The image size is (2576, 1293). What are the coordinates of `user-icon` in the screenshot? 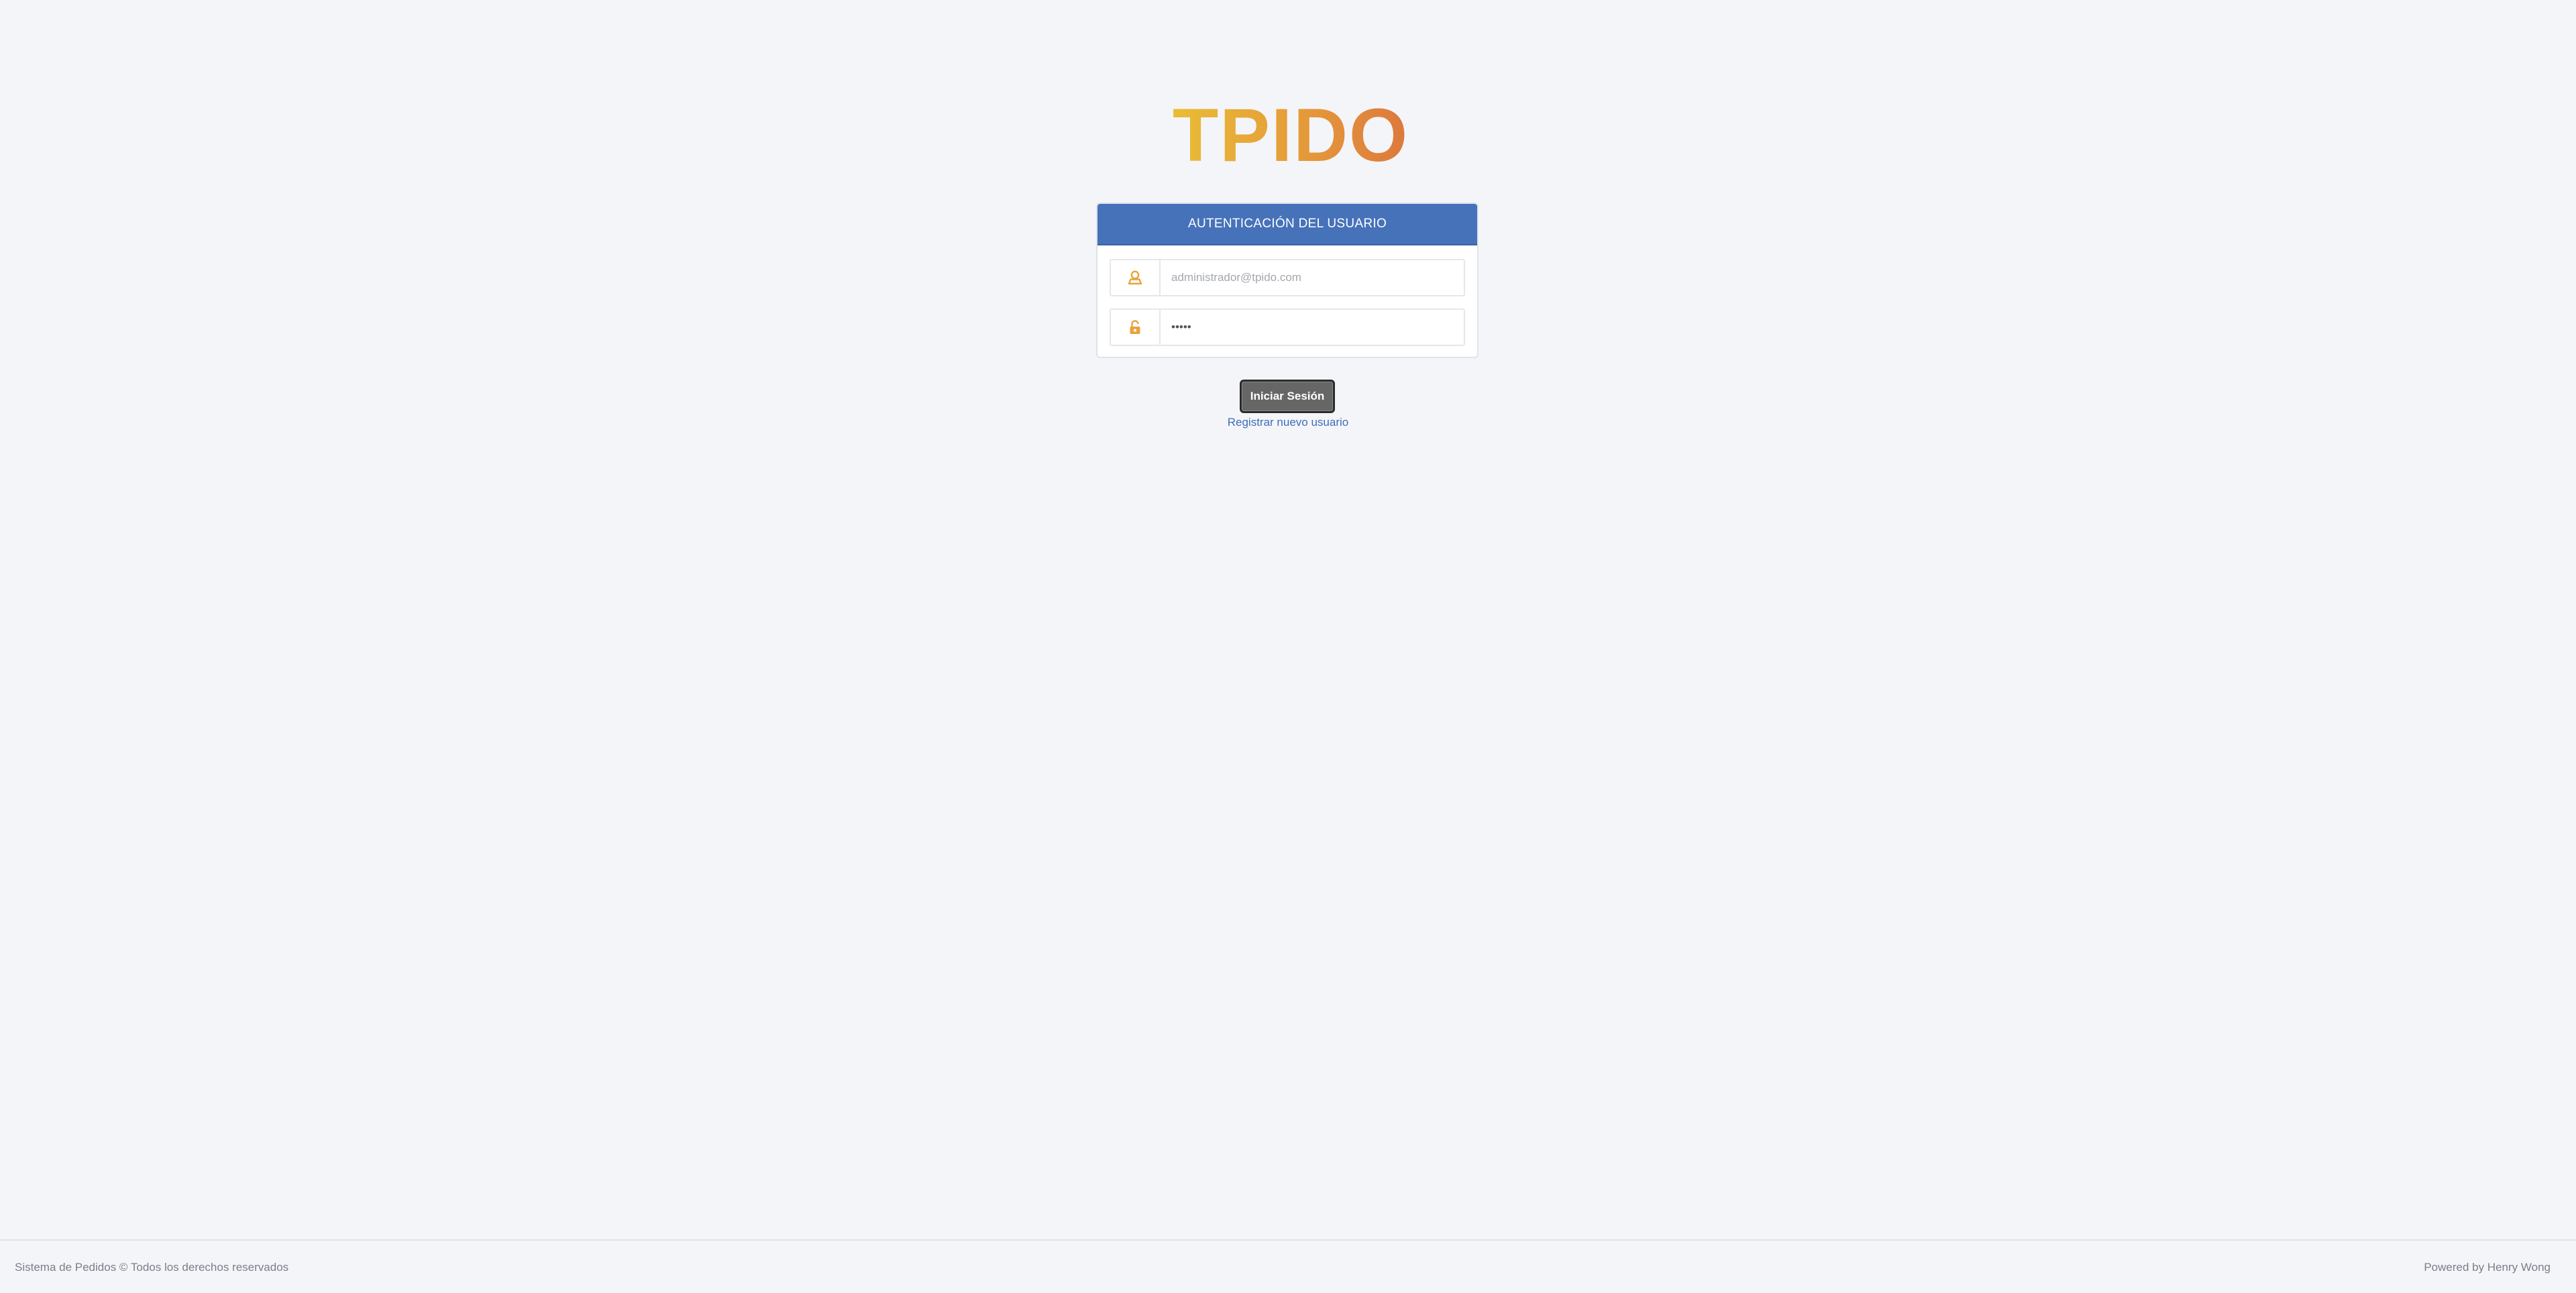 It's located at (1136, 277).